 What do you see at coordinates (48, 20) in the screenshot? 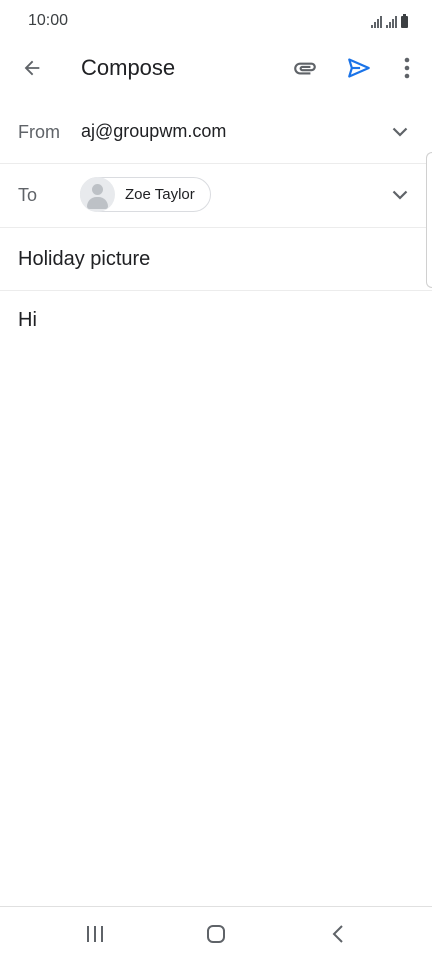
I see `status-time: 10:00` at bounding box center [48, 20].